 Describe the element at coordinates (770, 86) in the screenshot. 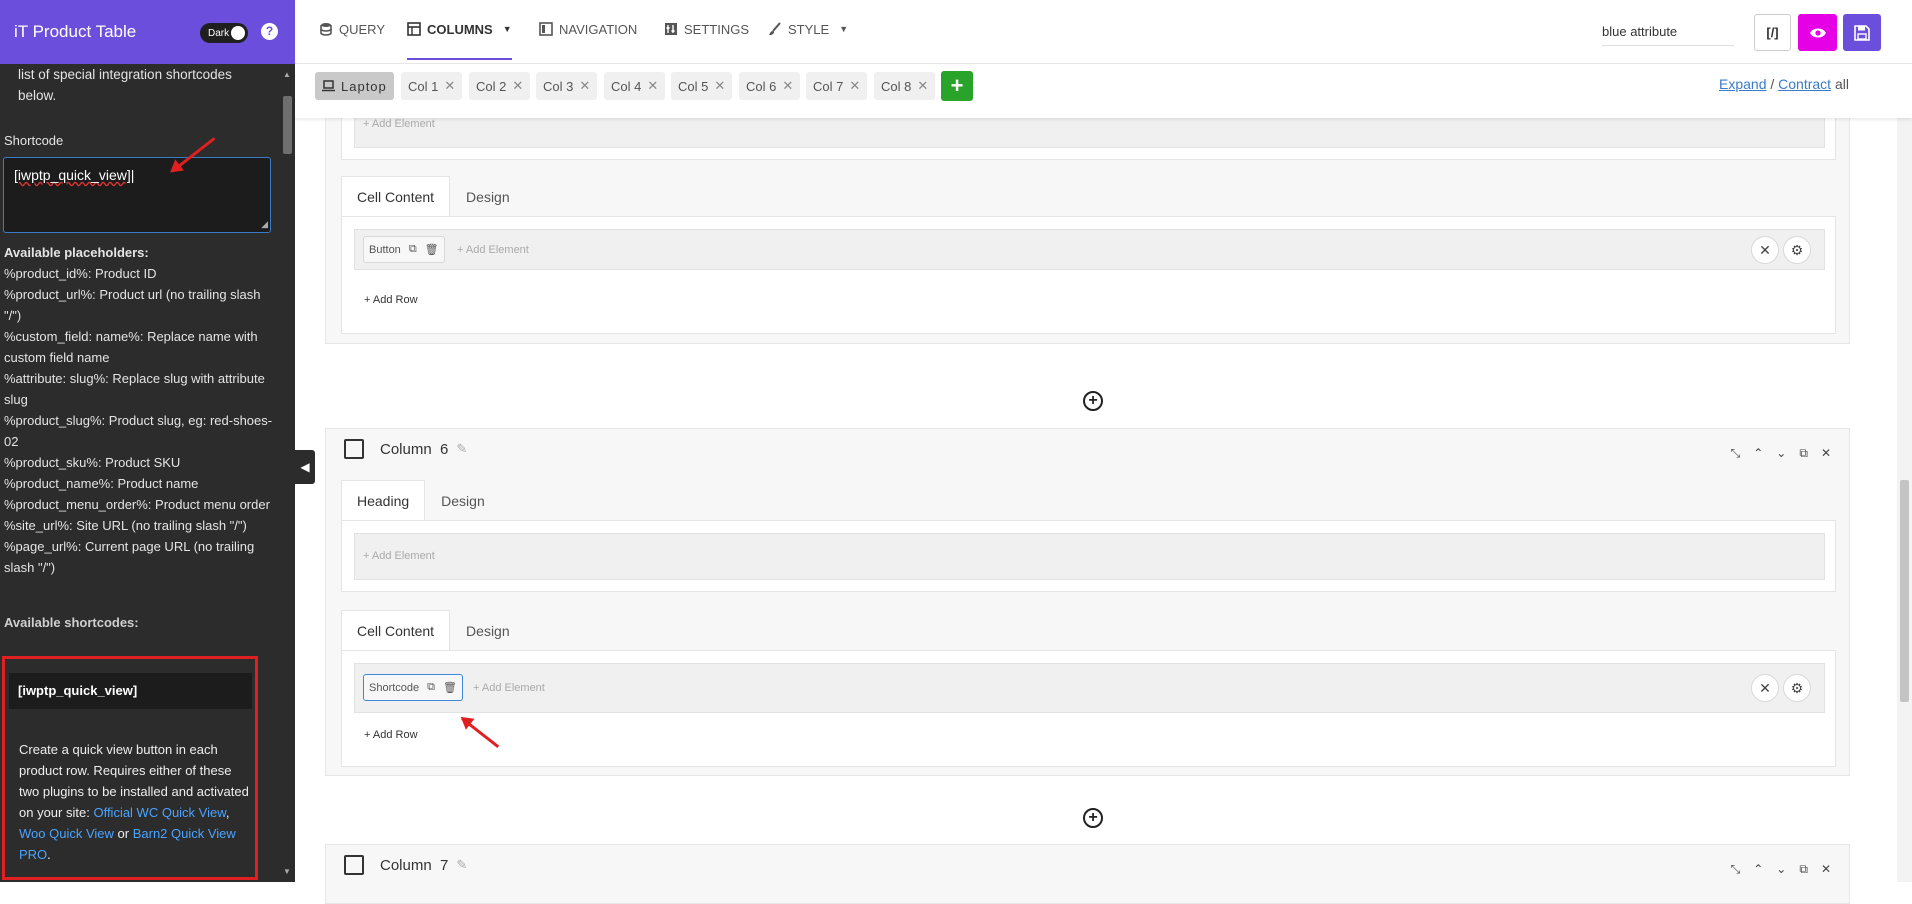

I see `col-chip: Col 6 ✕` at that location.